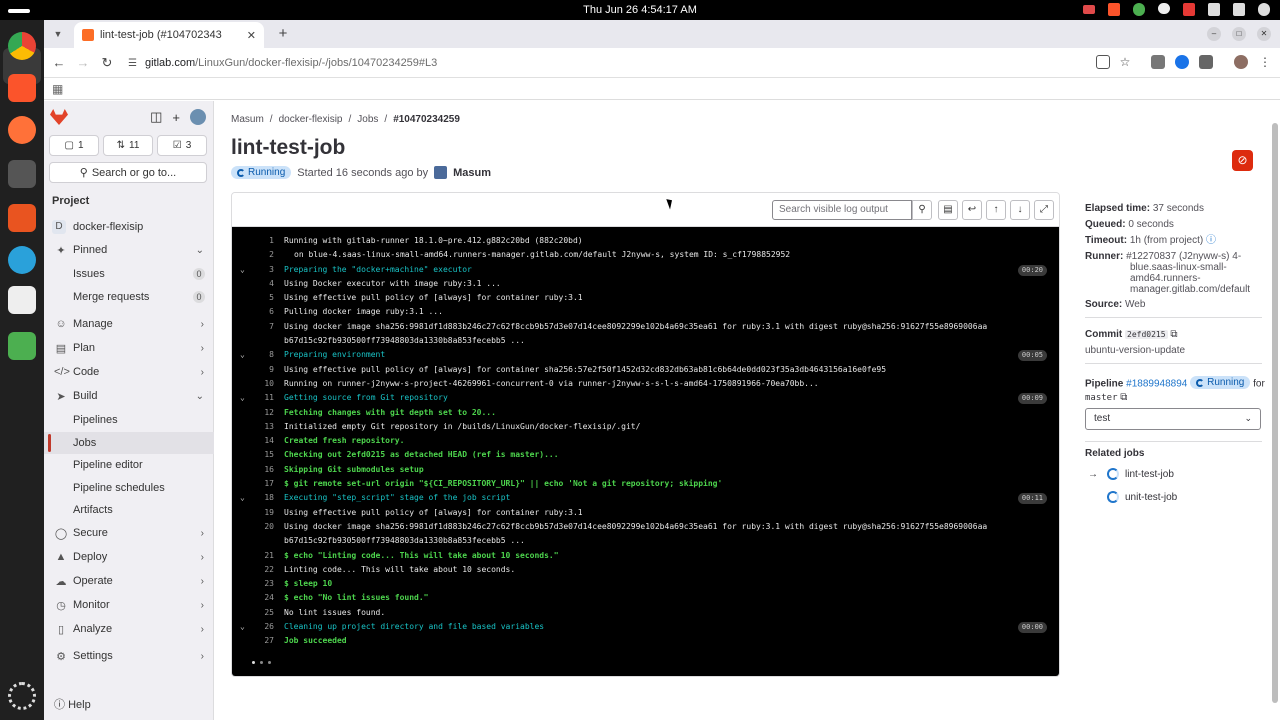  Describe the element at coordinates (1264, 34) in the screenshot. I see `window-close-icon: ✕` at that location.